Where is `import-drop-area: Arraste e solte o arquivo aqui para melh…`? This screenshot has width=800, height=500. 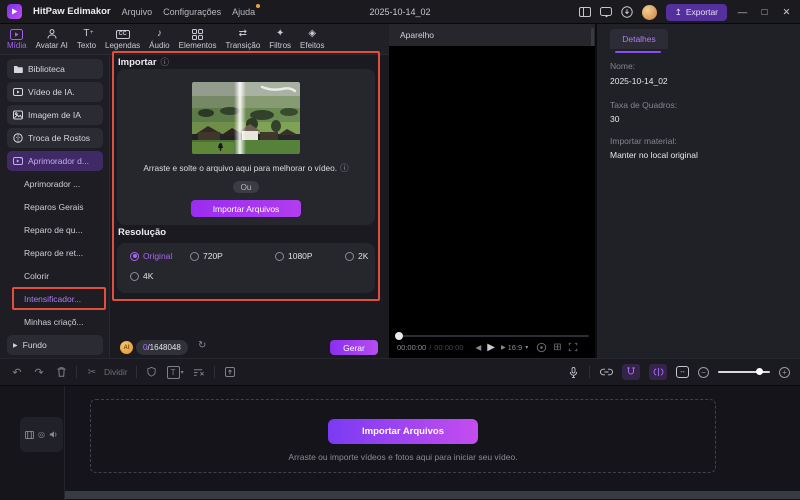
import-drop-area: Arraste e solte o arquivo aqui para melh… is located at coordinates (246, 147).